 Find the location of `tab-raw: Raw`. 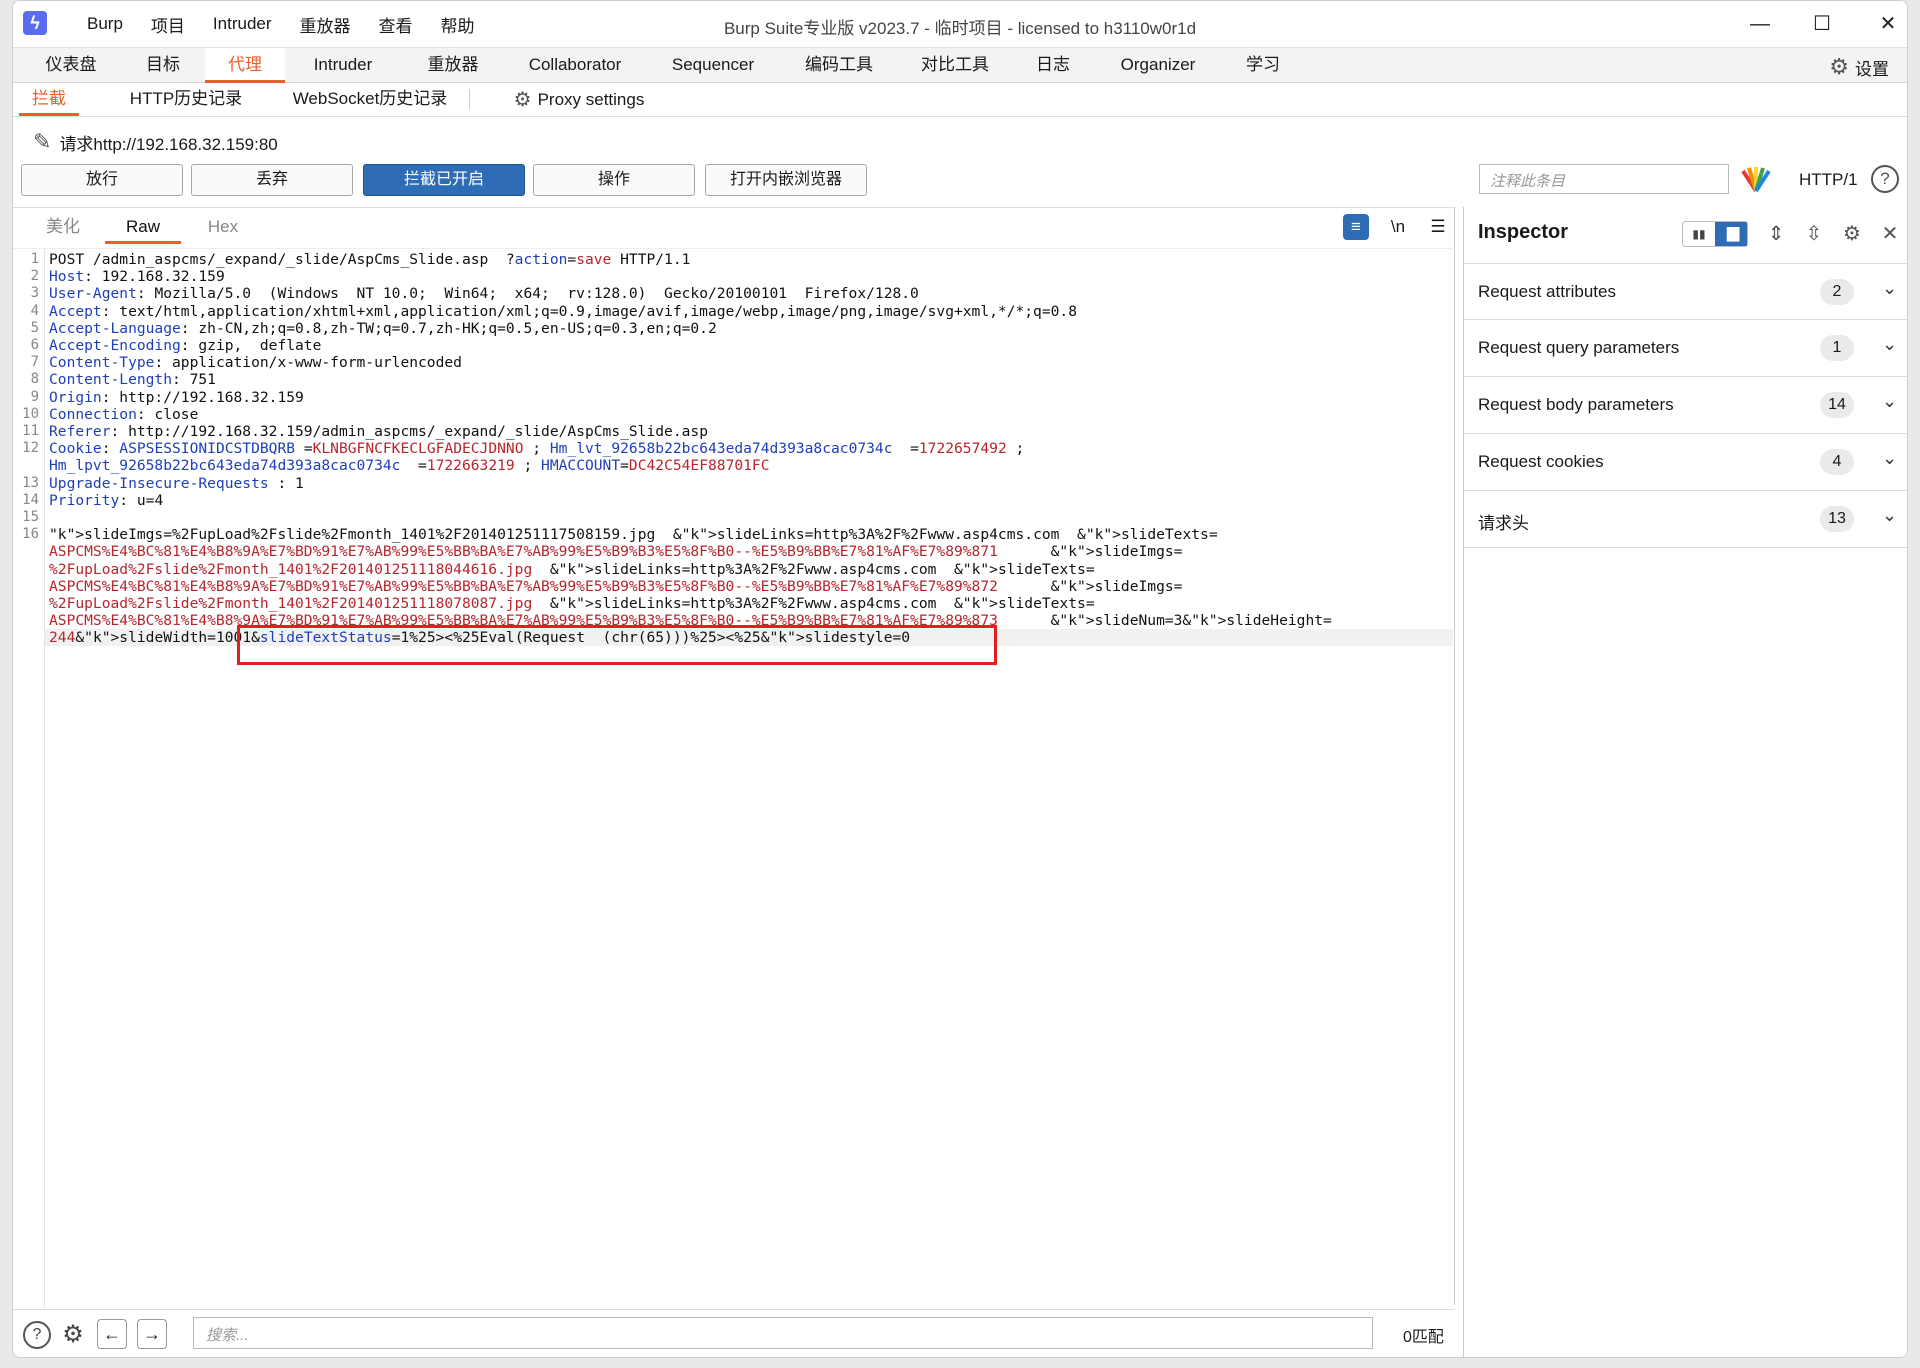

tab-raw: Raw is located at coordinates (143, 229).